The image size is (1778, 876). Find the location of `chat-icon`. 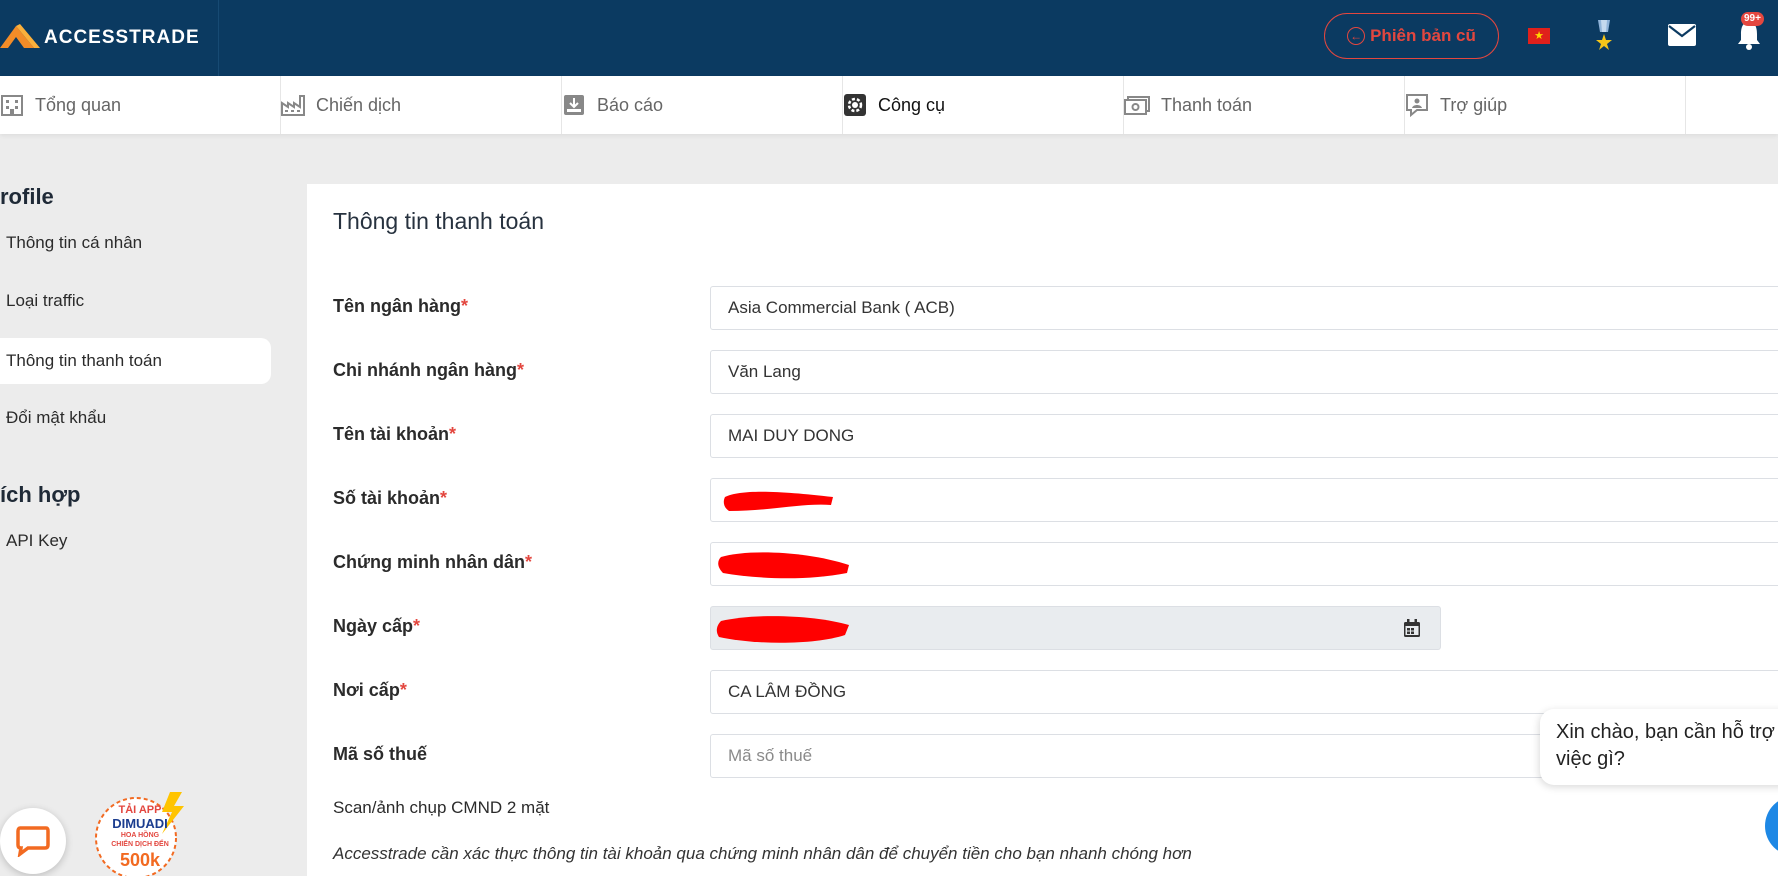

chat-icon is located at coordinates (33, 841).